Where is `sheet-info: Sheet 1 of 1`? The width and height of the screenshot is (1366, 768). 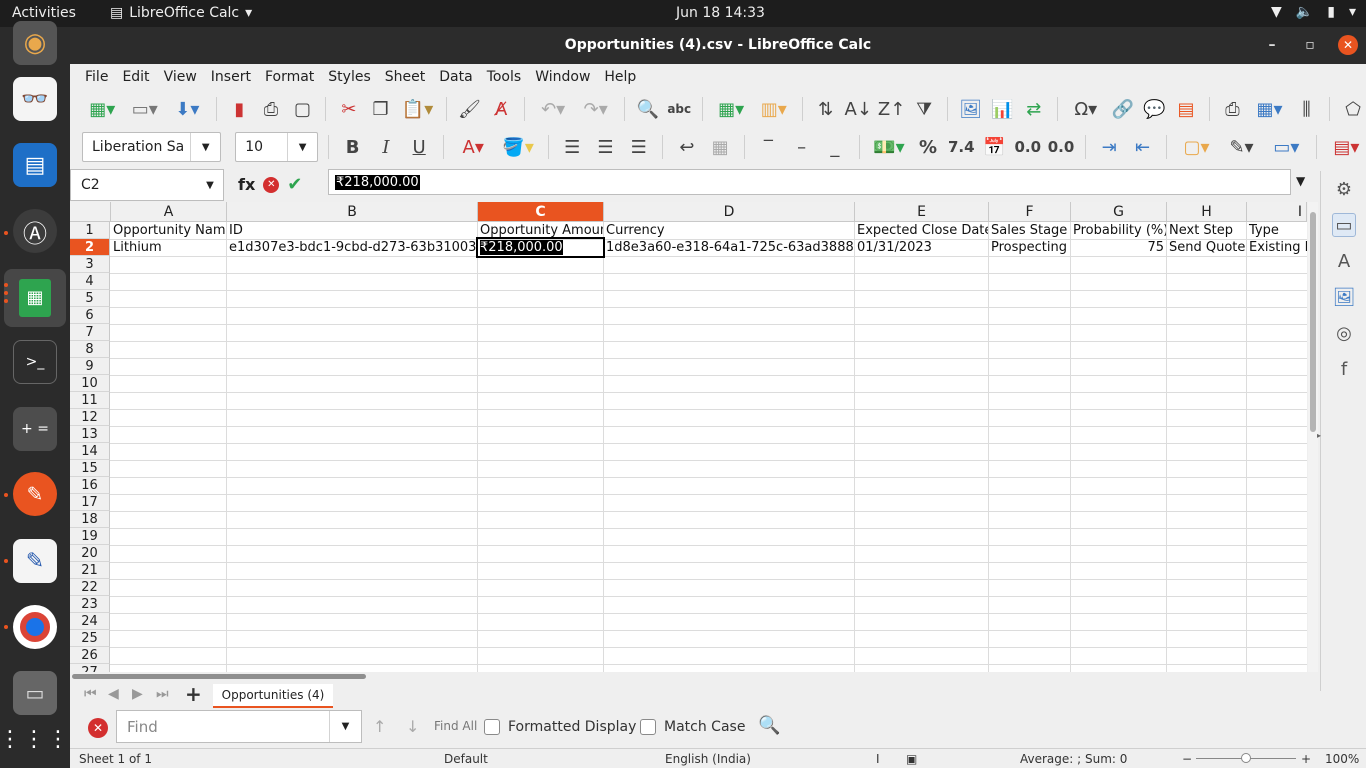
sheet-info: Sheet 1 of 1 is located at coordinates (115, 759).